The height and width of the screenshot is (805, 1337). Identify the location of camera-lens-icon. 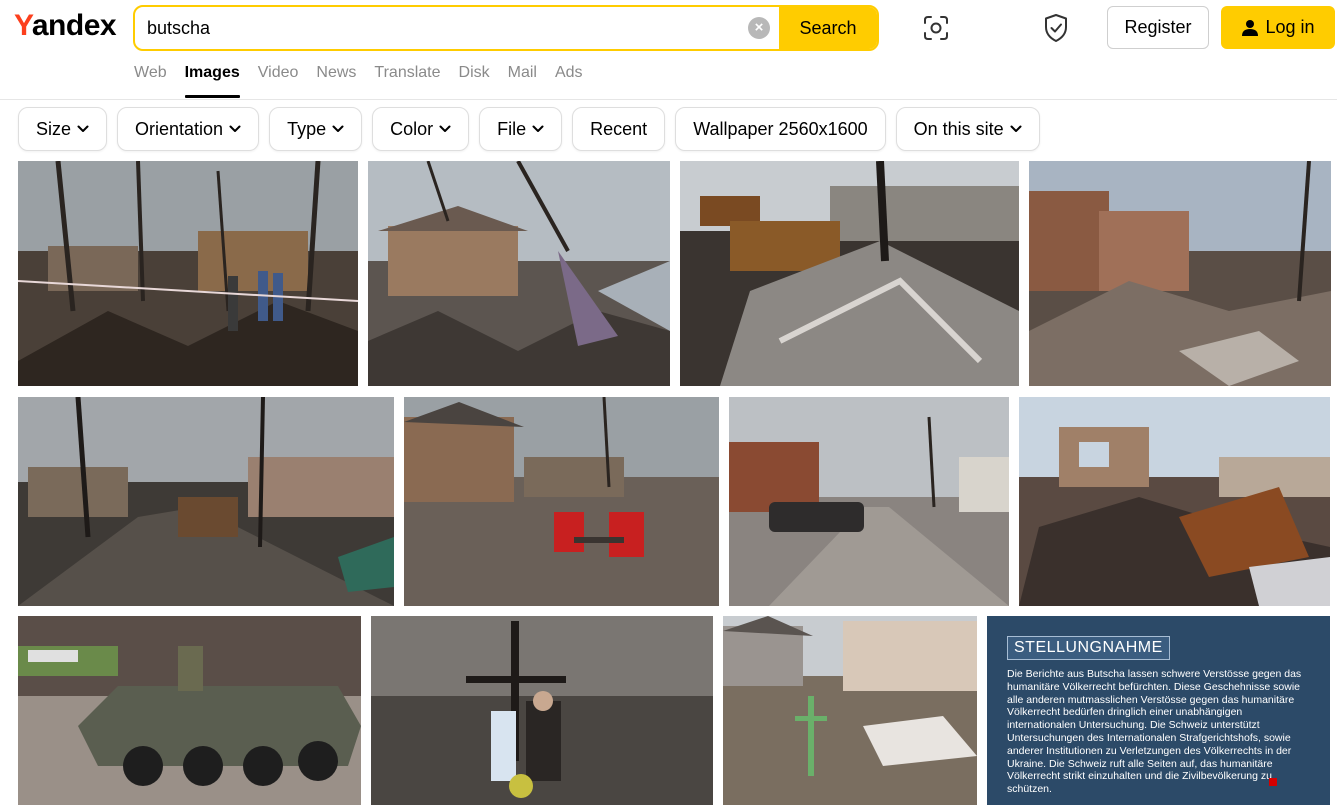
(936, 28).